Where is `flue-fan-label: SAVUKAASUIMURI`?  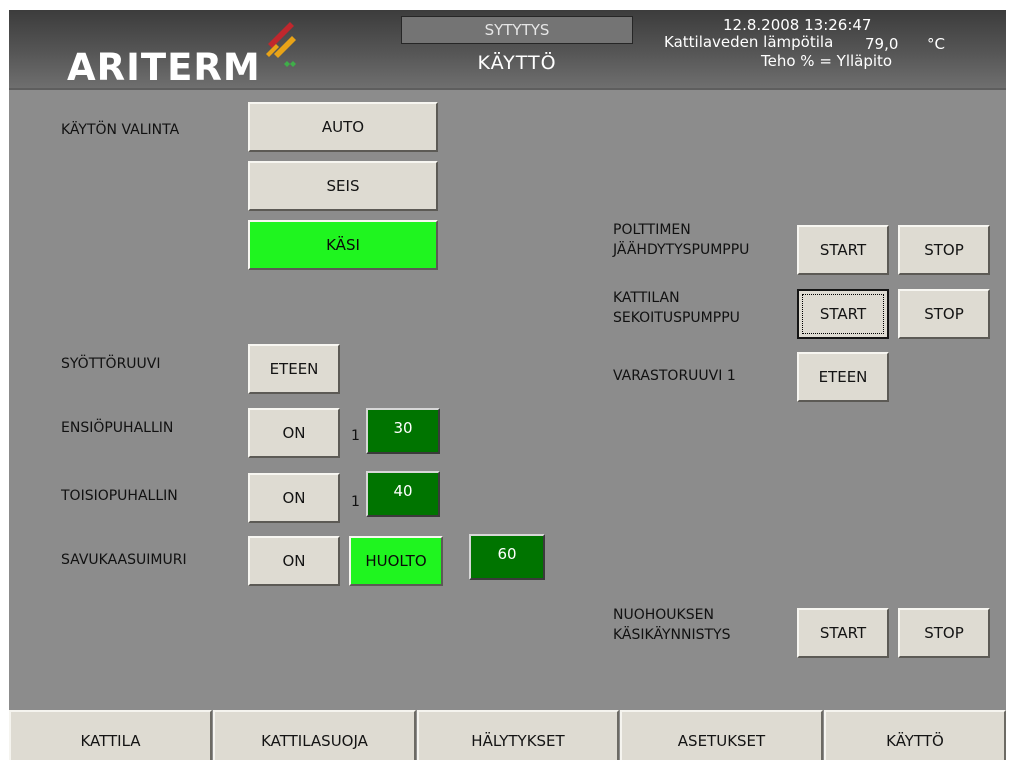 flue-fan-label: SAVUKAASUIMURI is located at coordinates (124, 560).